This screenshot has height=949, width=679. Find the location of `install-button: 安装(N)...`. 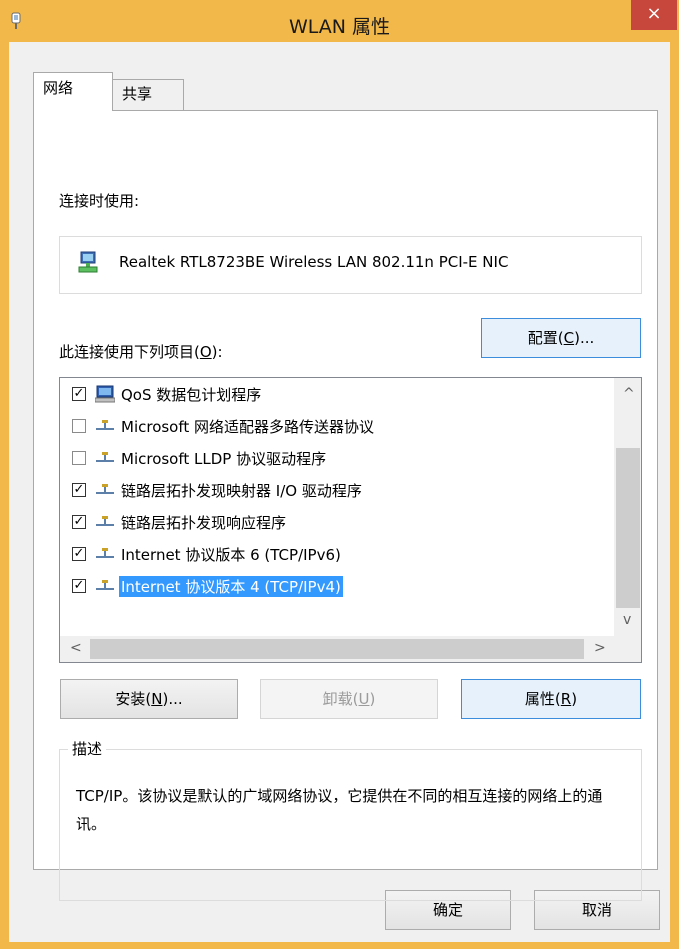

install-button: 安装(N)... is located at coordinates (149, 699).